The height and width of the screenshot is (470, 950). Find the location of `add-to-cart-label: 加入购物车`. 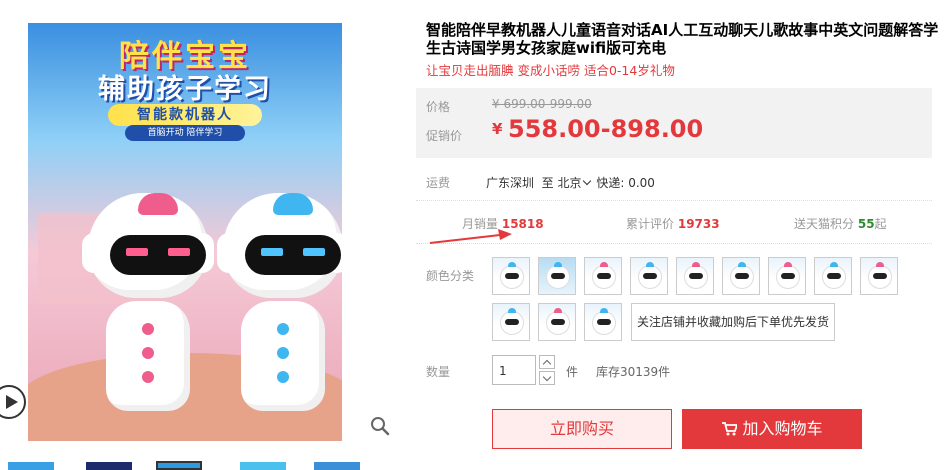

add-to-cart-label: 加入购物车 is located at coordinates (782, 428).